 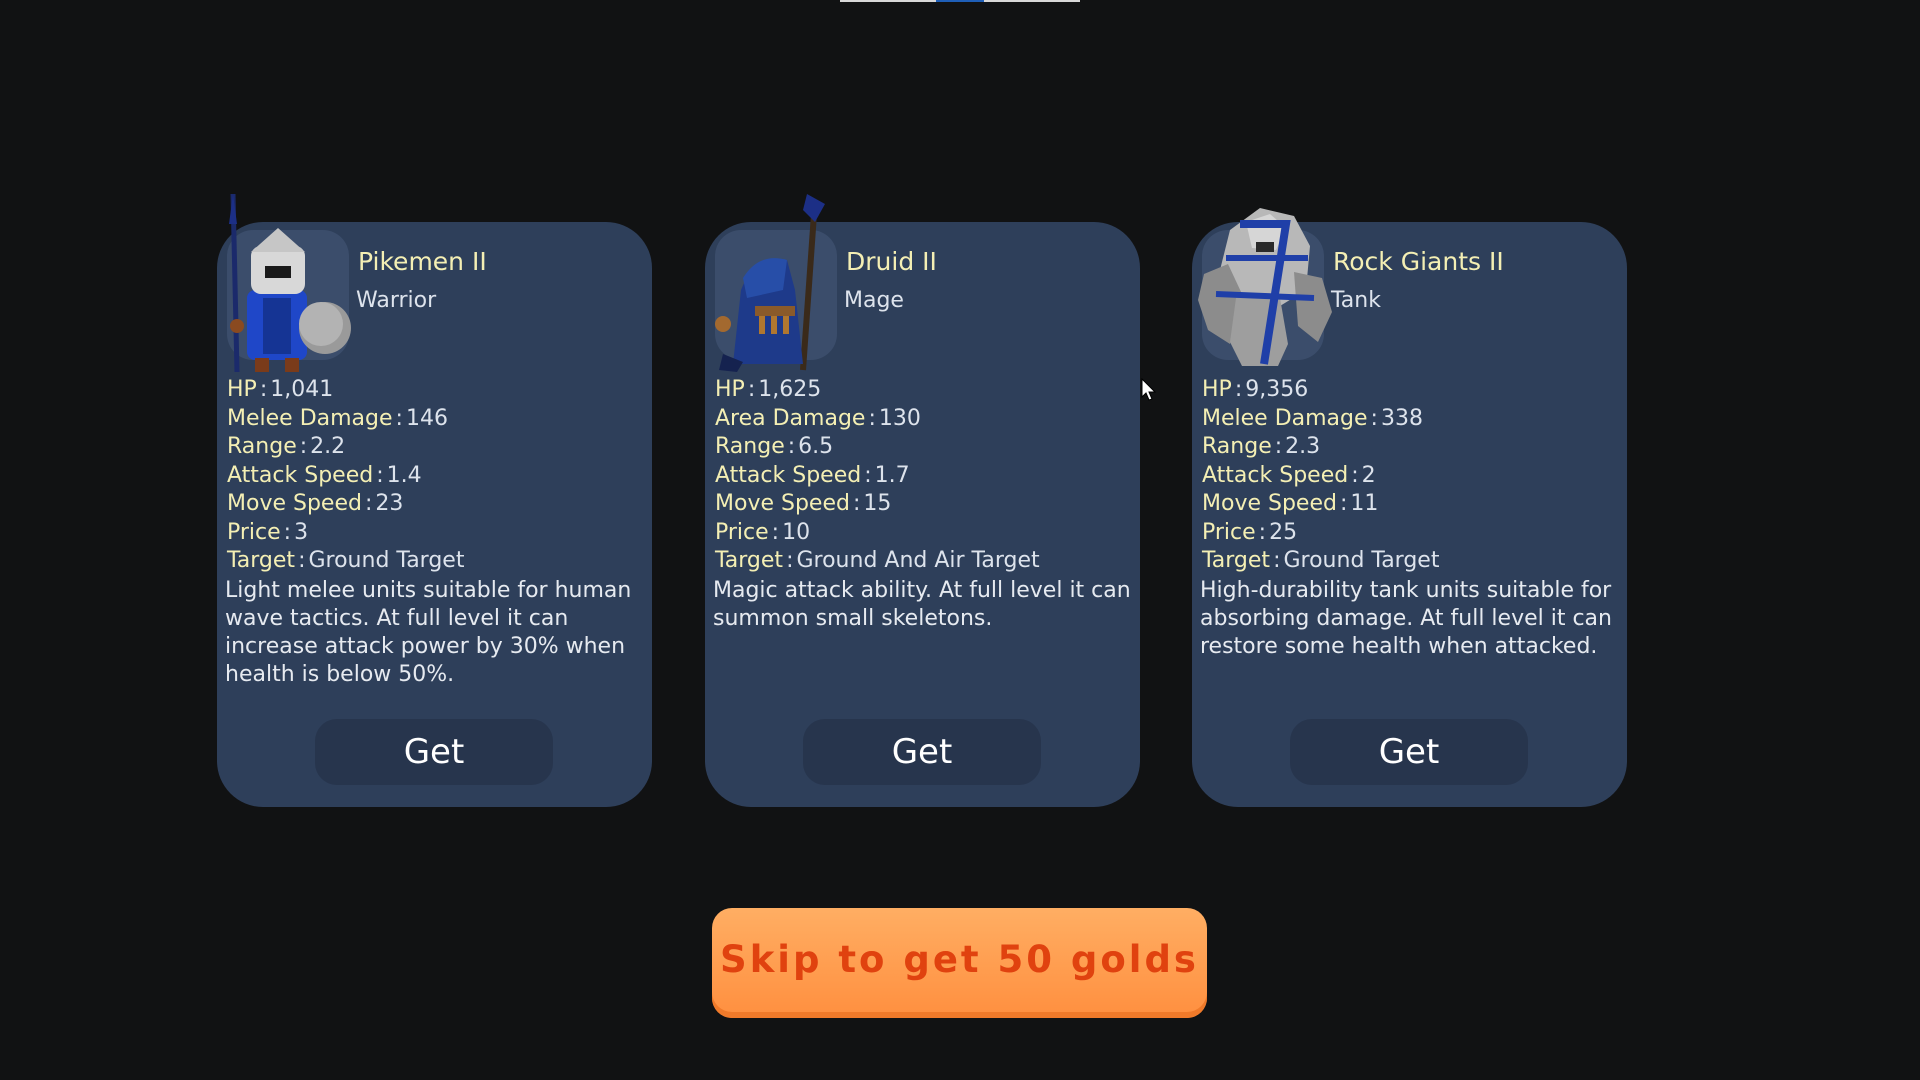 What do you see at coordinates (790, 389) in the screenshot?
I see `stat-value: 1,625` at bounding box center [790, 389].